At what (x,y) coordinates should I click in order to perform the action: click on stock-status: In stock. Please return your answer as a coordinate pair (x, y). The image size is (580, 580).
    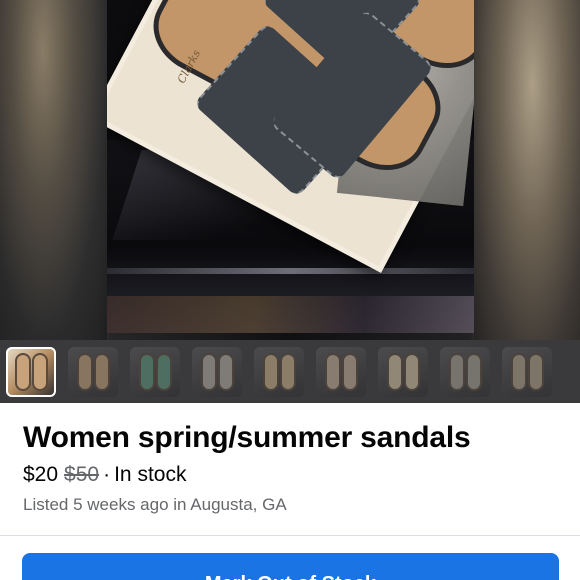
    Looking at the image, I should click on (150, 474).